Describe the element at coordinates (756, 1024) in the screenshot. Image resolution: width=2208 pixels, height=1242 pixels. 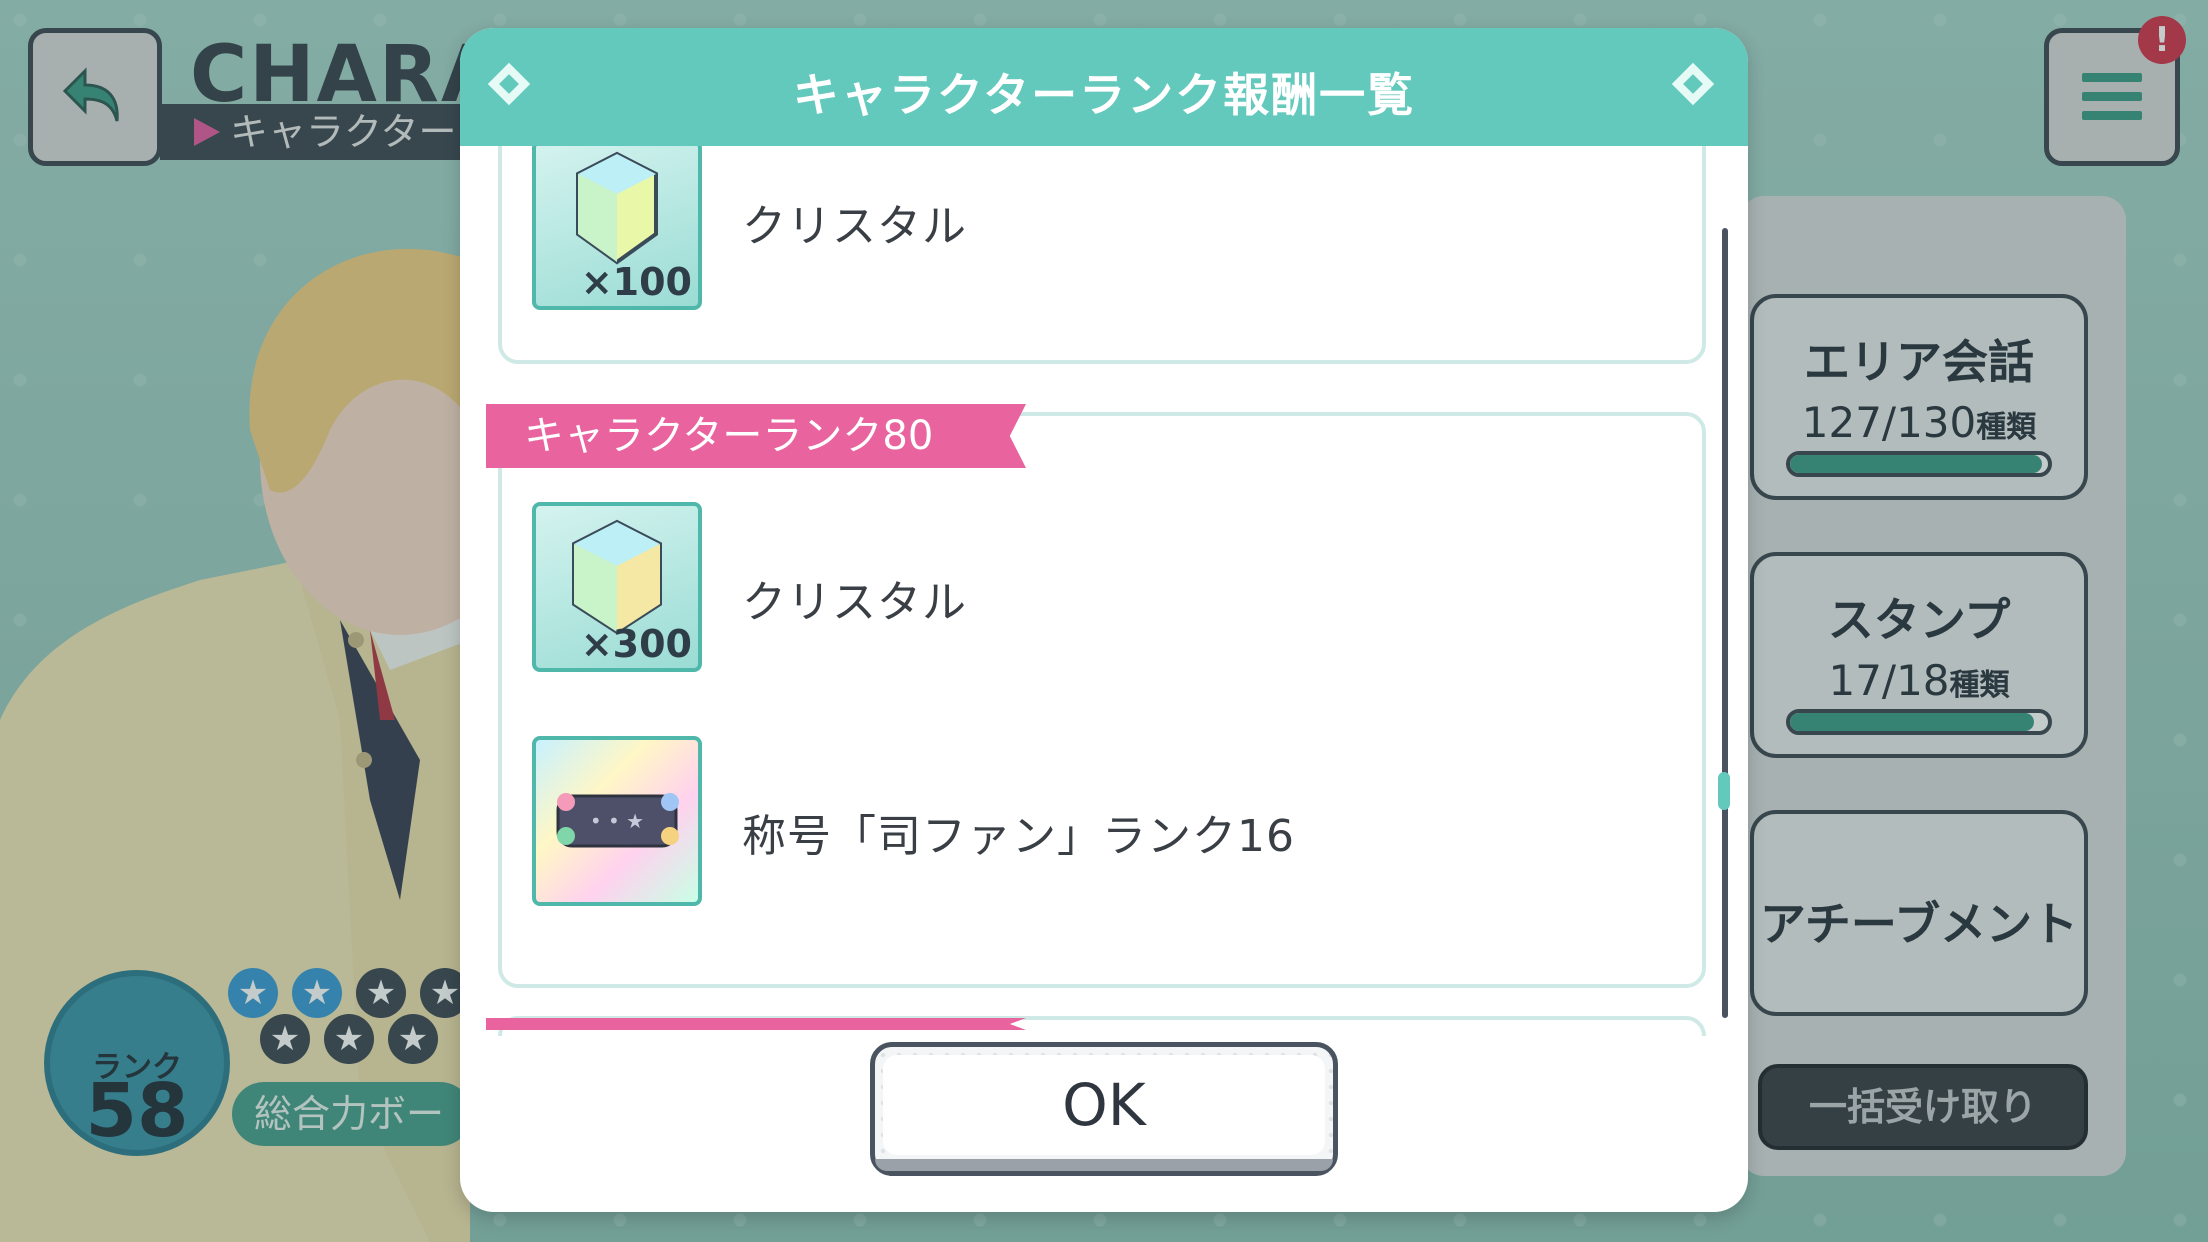
I see `rank-ribbon` at that location.